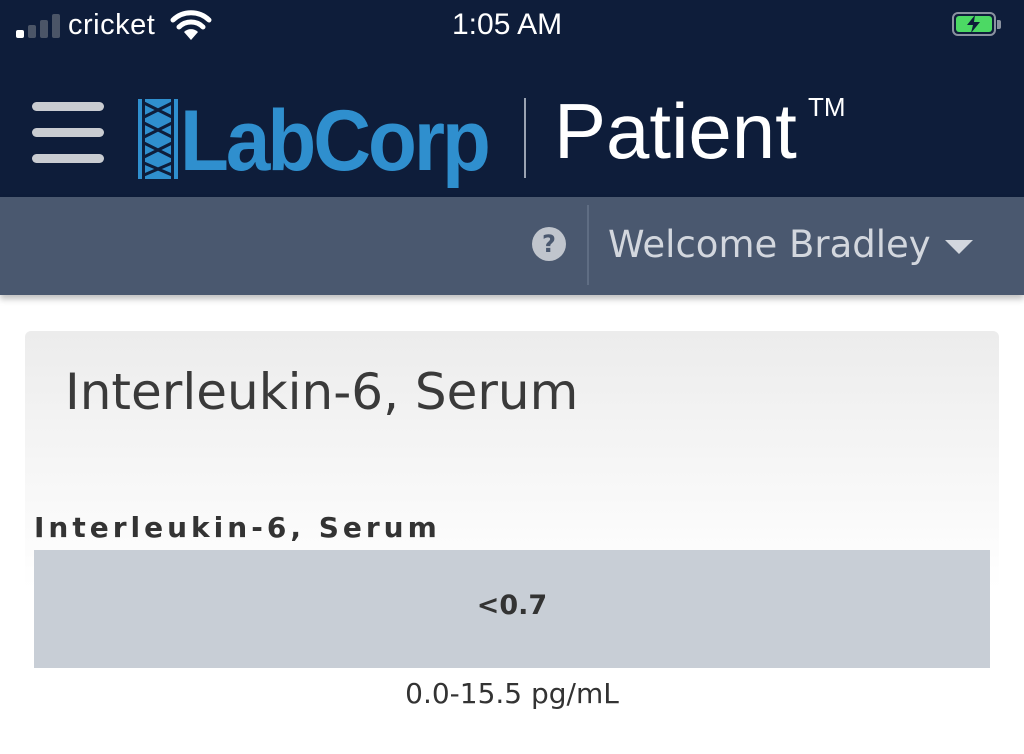 The width and height of the screenshot is (1024, 754). What do you see at coordinates (322, 392) in the screenshot?
I see `result-card-title: Interleukin-6, Serum` at bounding box center [322, 392].